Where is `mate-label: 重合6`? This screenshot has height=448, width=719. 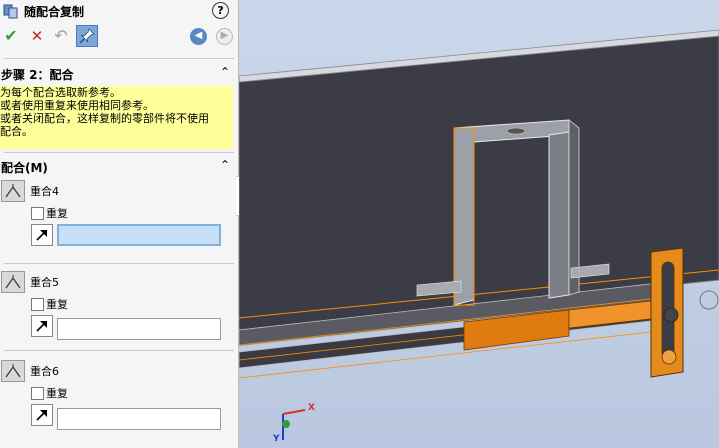
mate-label: 重合6 is located at coordinates (44, 371).